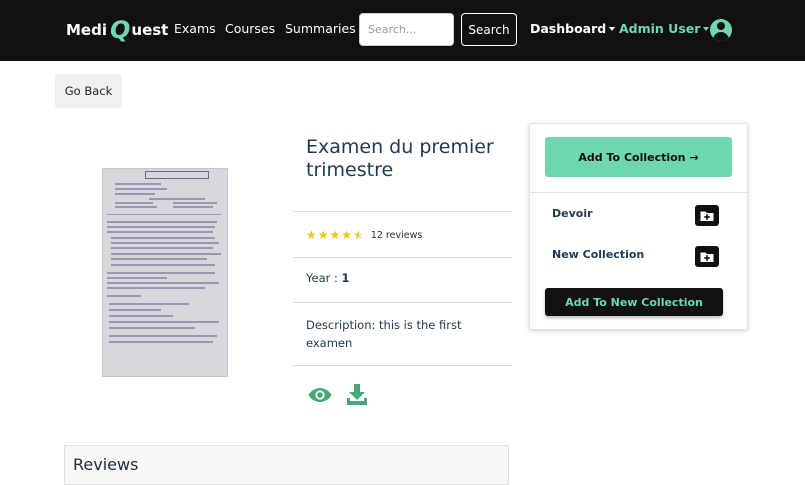 The width and height of the screenshot is (805, 485). I want to click on add-to-collection-button: Add To Collection →, so click(638, 157).